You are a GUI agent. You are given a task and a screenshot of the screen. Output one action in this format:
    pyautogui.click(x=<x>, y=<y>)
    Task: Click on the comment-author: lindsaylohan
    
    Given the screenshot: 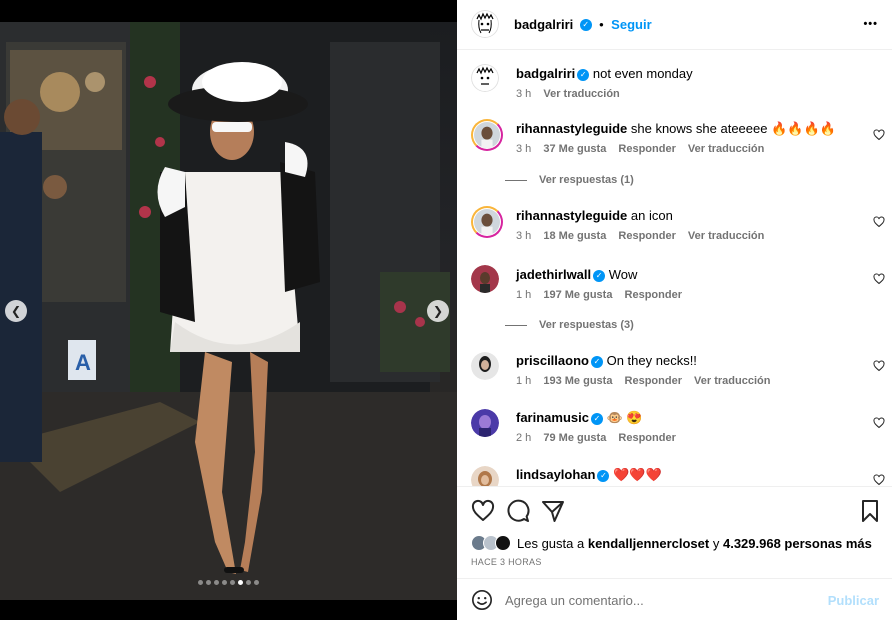 What is the action you would take?
    pyautogui.click(x=555, y=474)
    